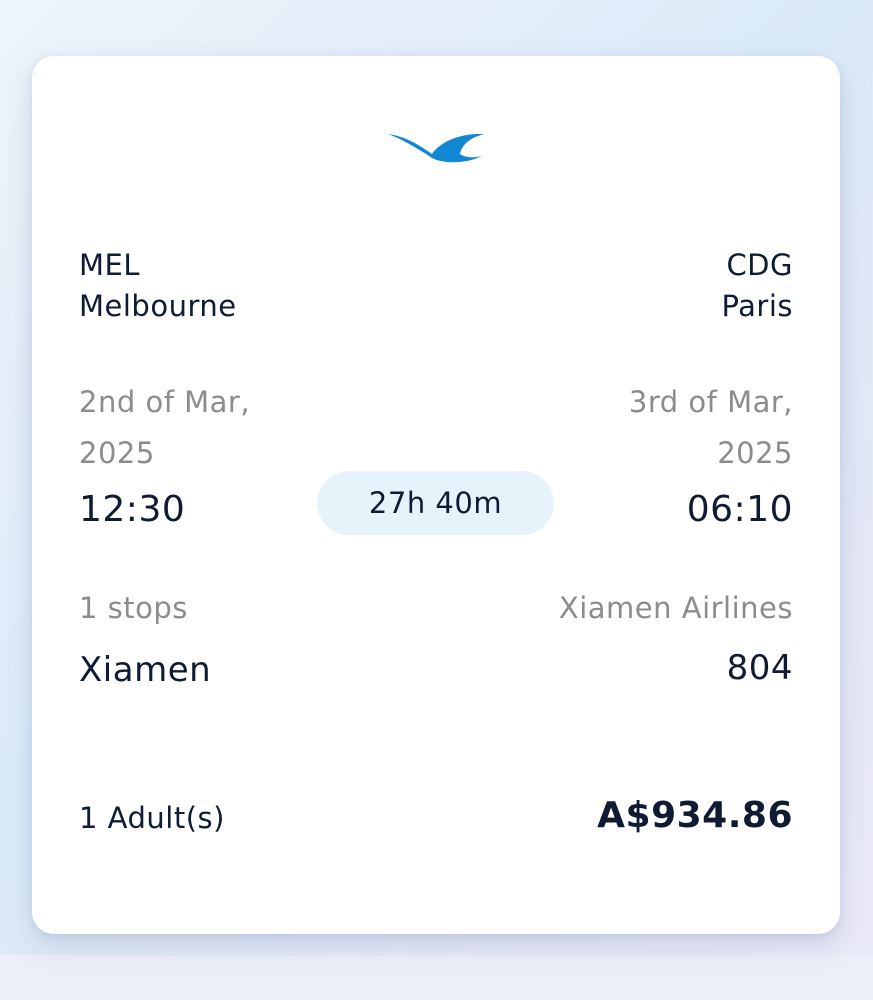 The height and width of the screenshot is (1000, 873). Describe the element at coordinates (145, 670) in the screenshot. I see `stop-city: Xiamen` at that location.